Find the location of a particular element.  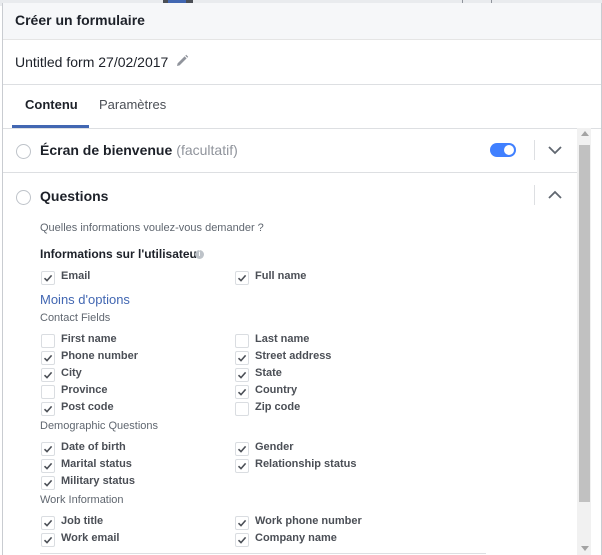

chevron-down-icon is located at coordinates (555, 150).